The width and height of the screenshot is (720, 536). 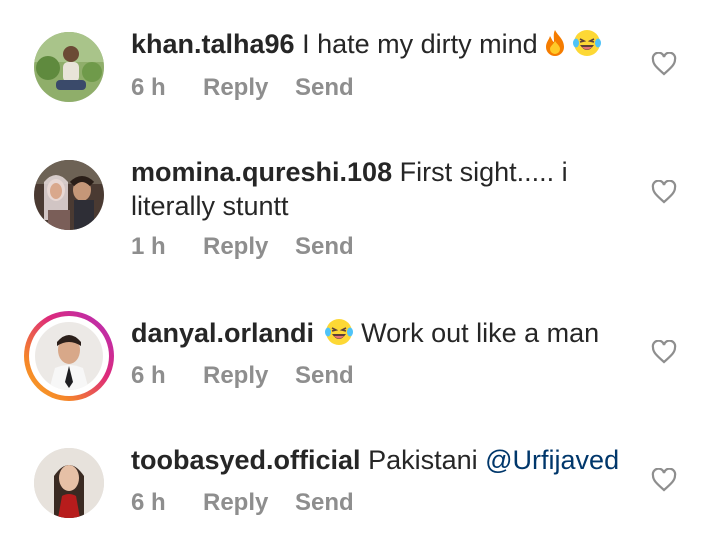 What do you see at coordinates (261, 172) in the screenshot?
I see `comment-username: momina.qureshi.108` at bounding box center [261, 172].